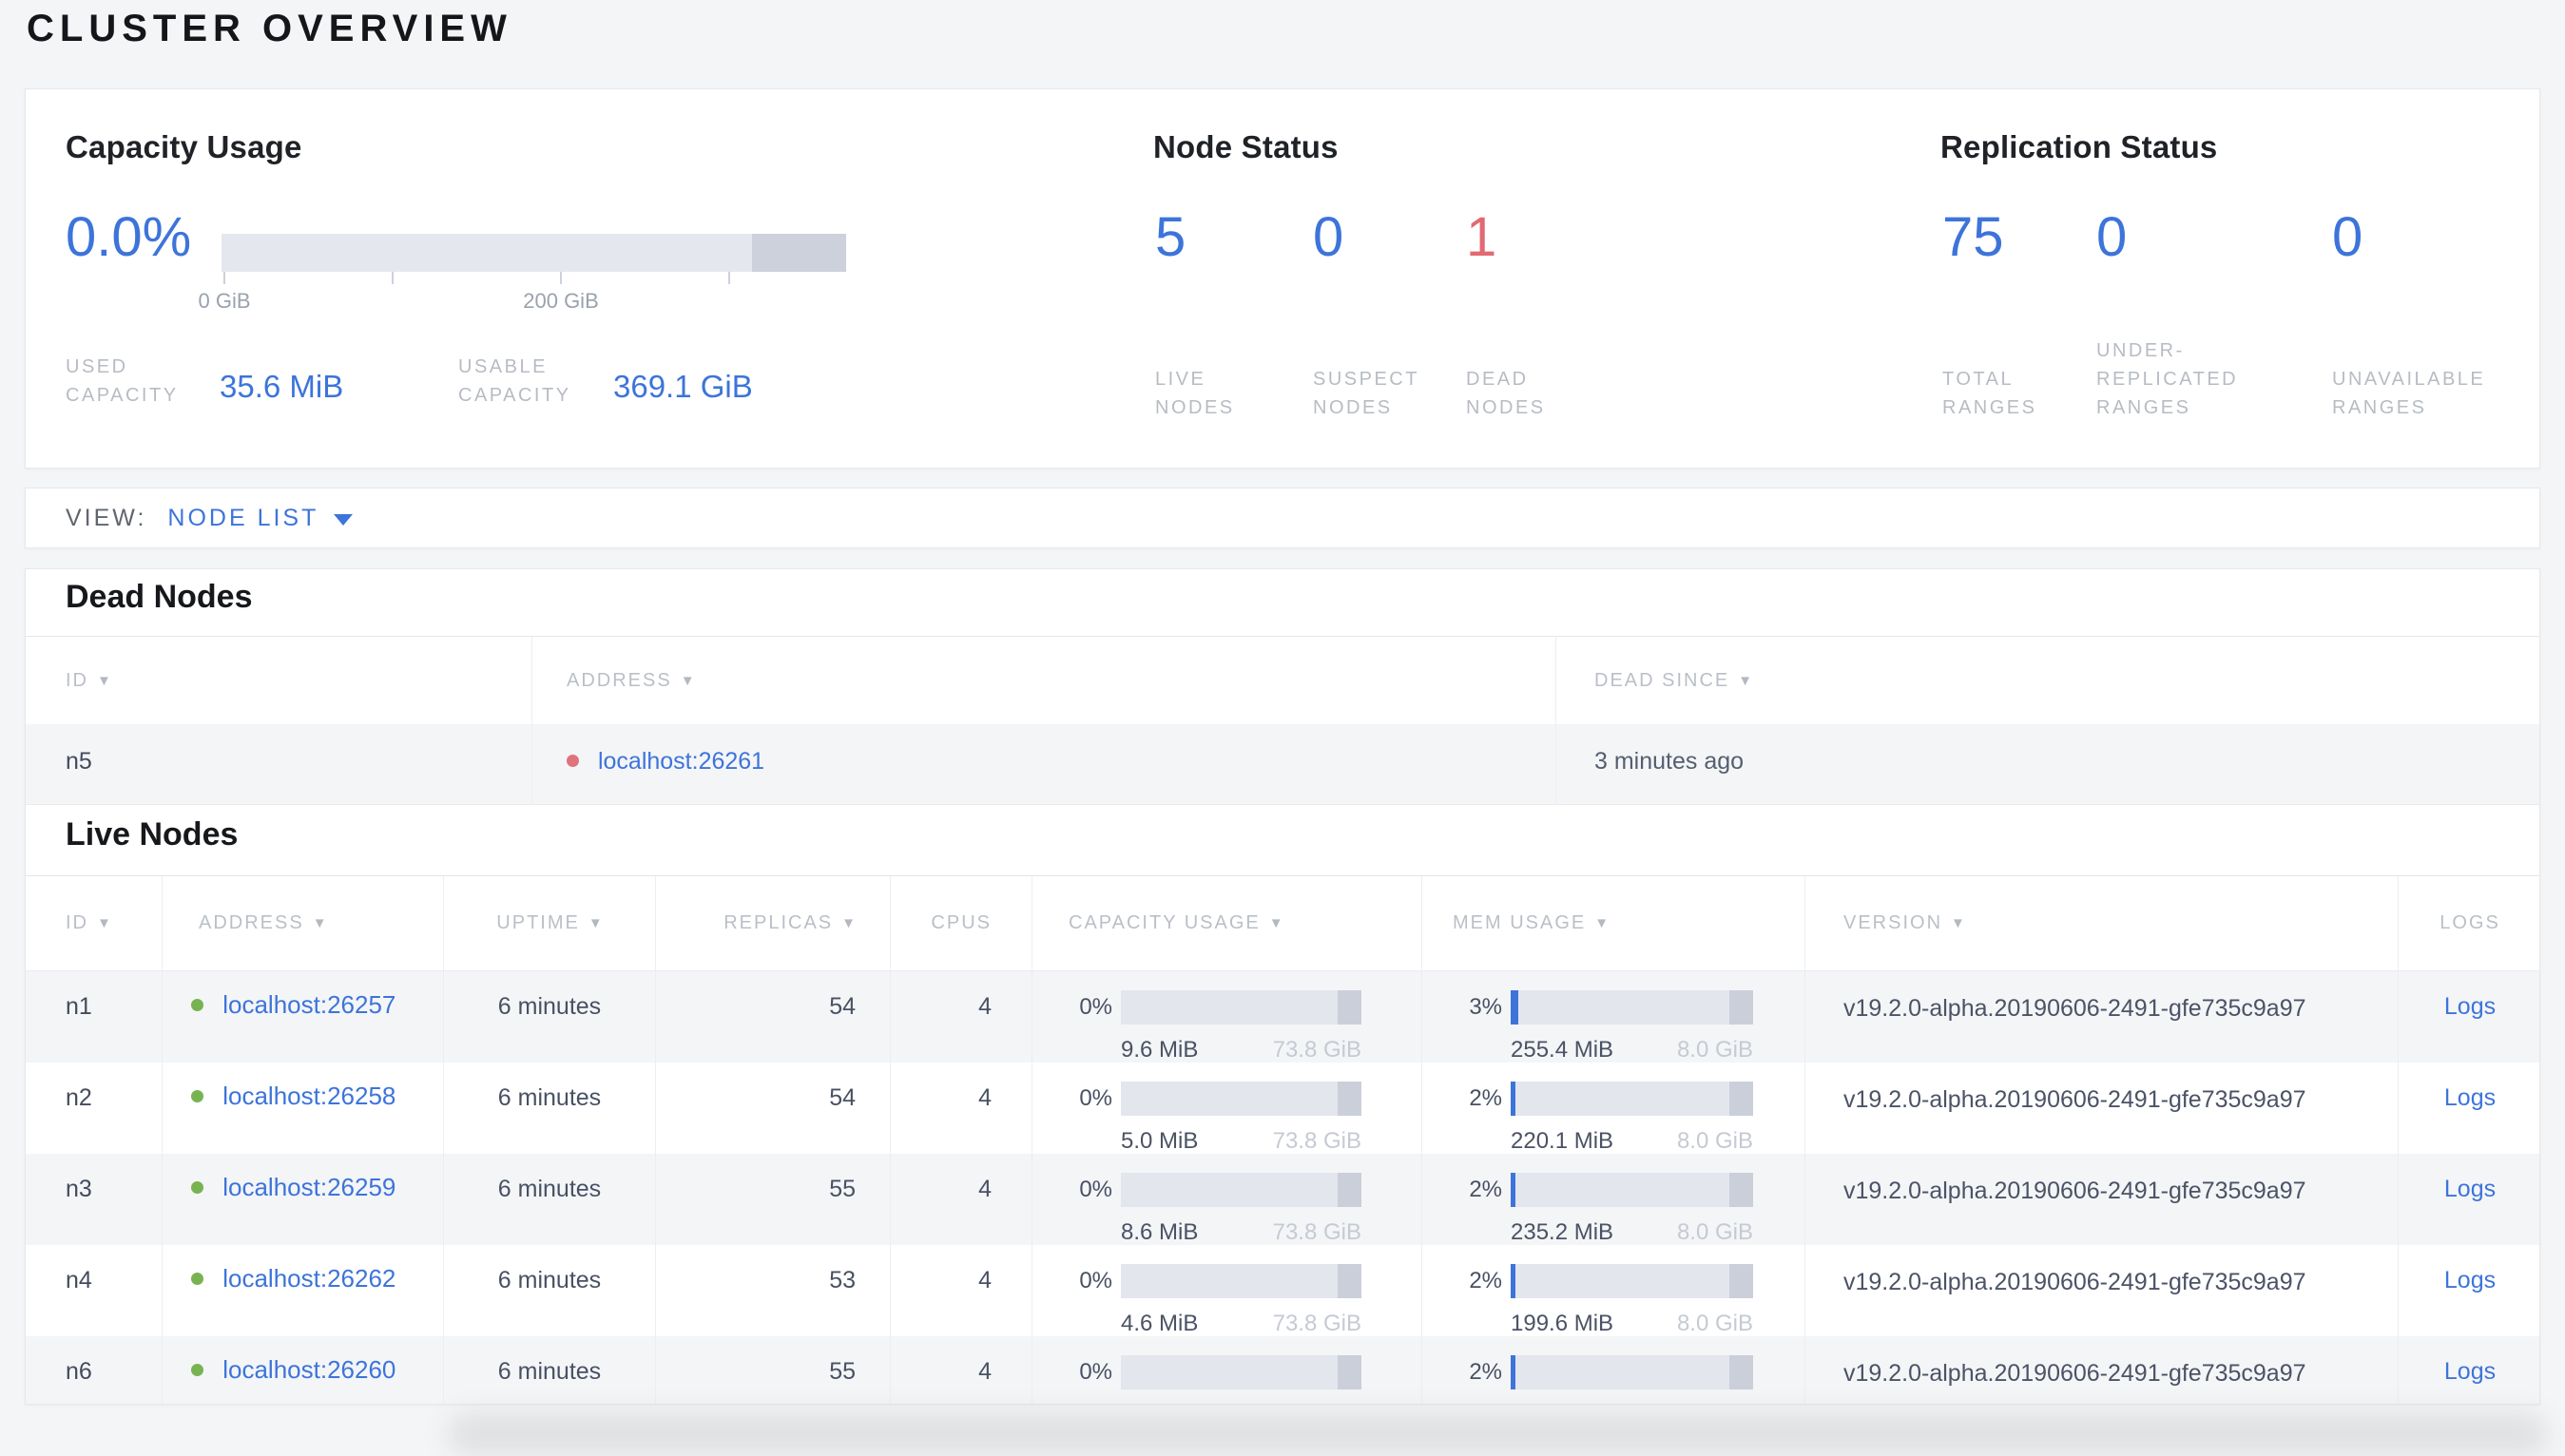  What do you see at coordinates (2102, 923) in the screenshot?
I see `column-header-version: VERSION ▼` at bounding box center [2102, 923].